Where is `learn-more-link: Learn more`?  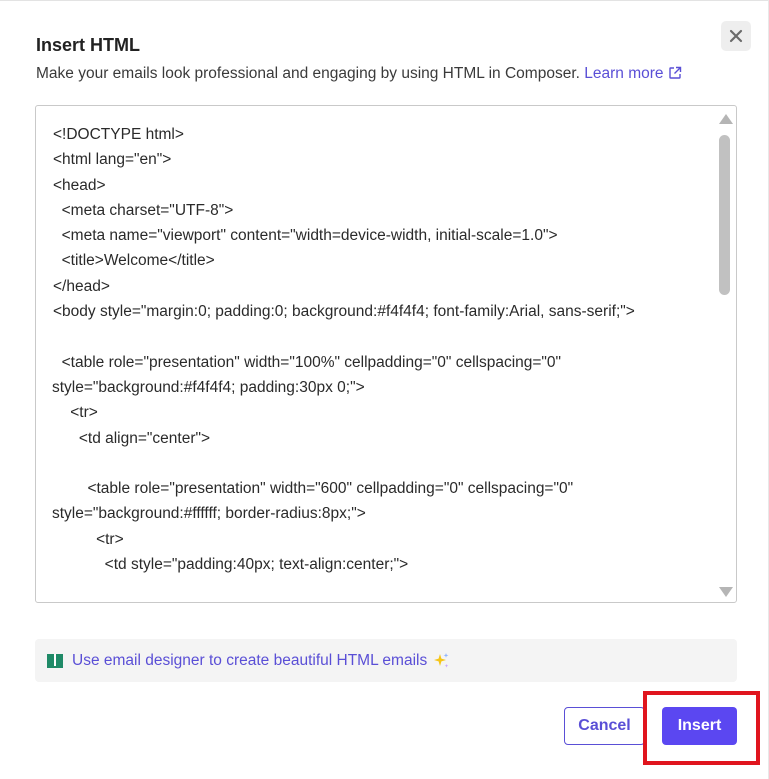 learn-more-link: Learn more is located at coordinates (632, 73).